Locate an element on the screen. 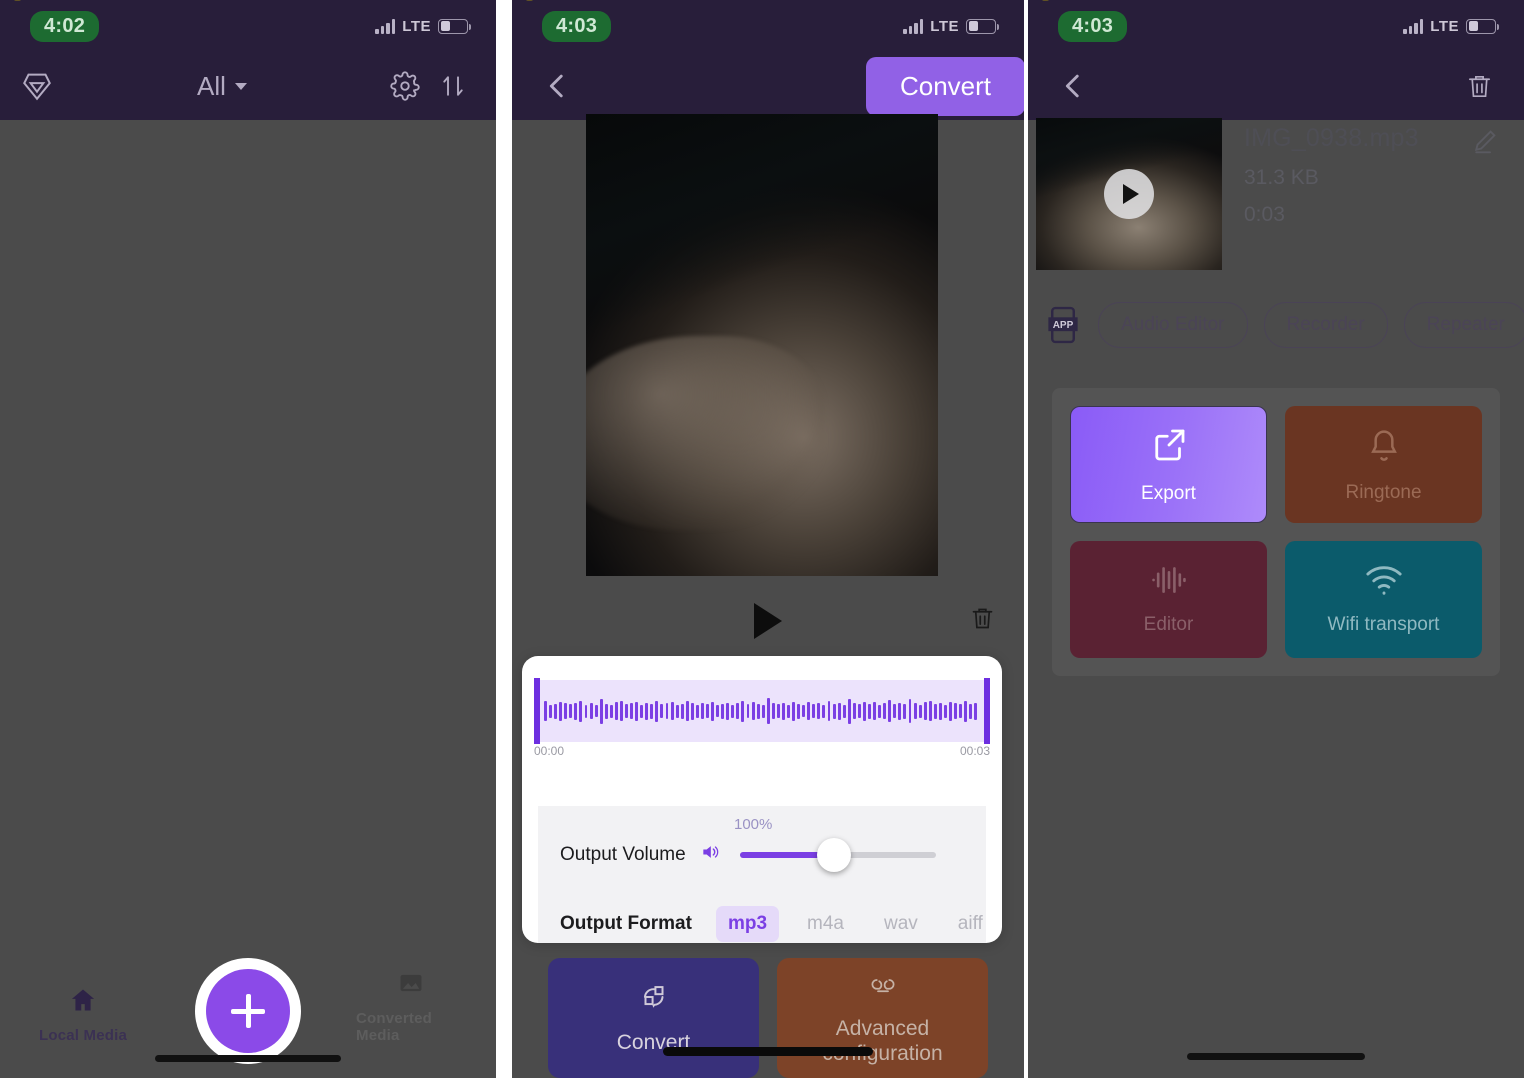 Image resolution: width=1524 pixels, height=1078 pixels. editor-tile: Editor is located at coordinates (1168, 599).